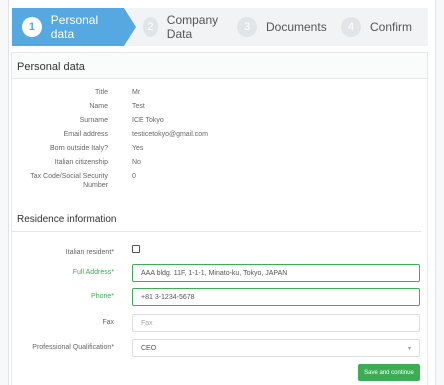 Image resolution: width=444 pixels, height=385 pixels. I want to click on phone-input: +81 3-1234-5678, so click(276, 297).